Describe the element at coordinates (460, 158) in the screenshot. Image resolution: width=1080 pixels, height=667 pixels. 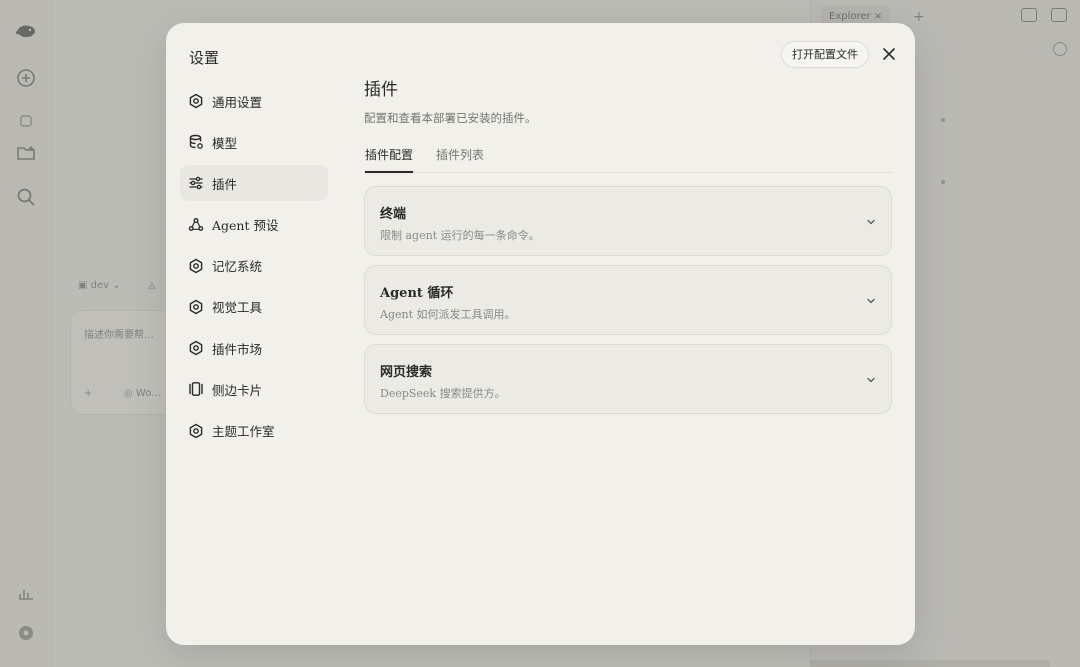
I see `tab-plugin-list: 插件列表` at that location.